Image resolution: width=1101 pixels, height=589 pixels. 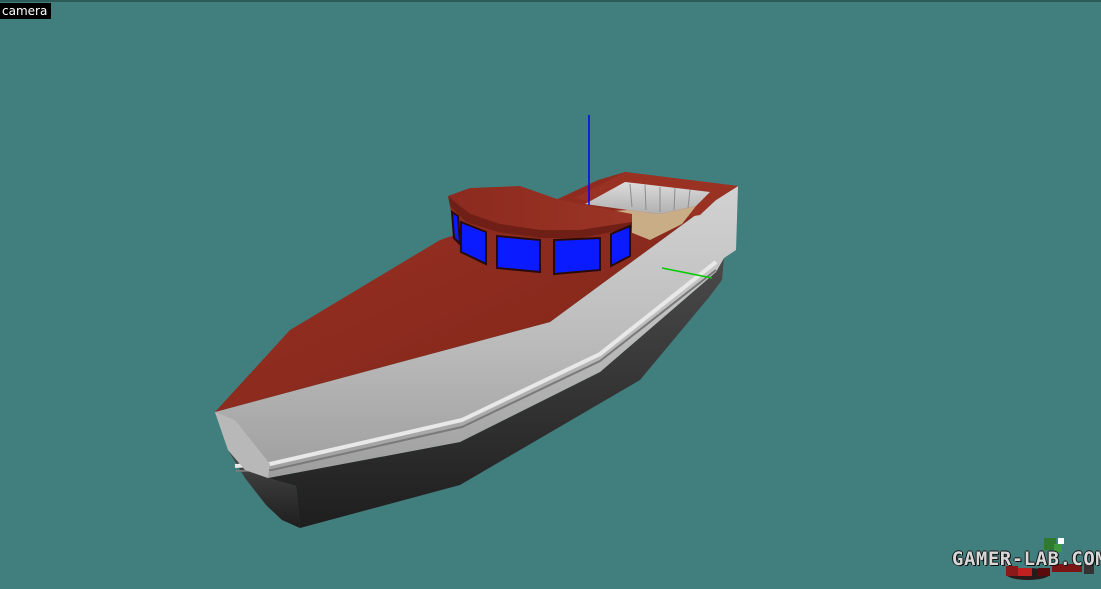 I want to click on watermark: GAMER-LAB.COM, so click(x=1024, y=561).